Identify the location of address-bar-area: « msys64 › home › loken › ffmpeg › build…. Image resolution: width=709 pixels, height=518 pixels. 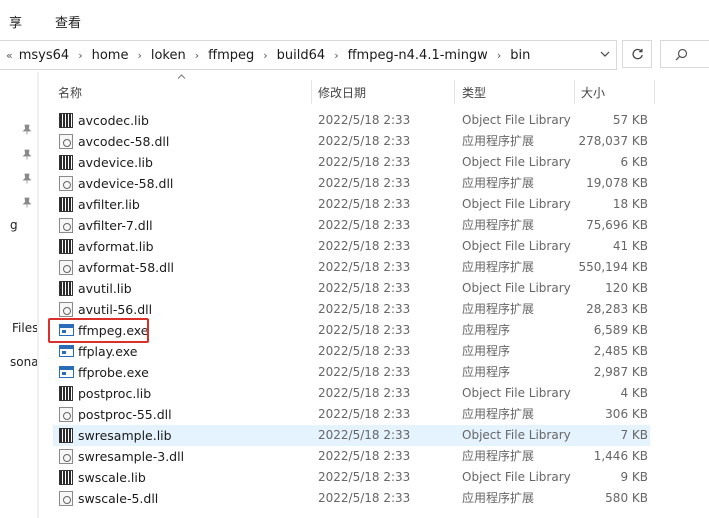
(354, 55).